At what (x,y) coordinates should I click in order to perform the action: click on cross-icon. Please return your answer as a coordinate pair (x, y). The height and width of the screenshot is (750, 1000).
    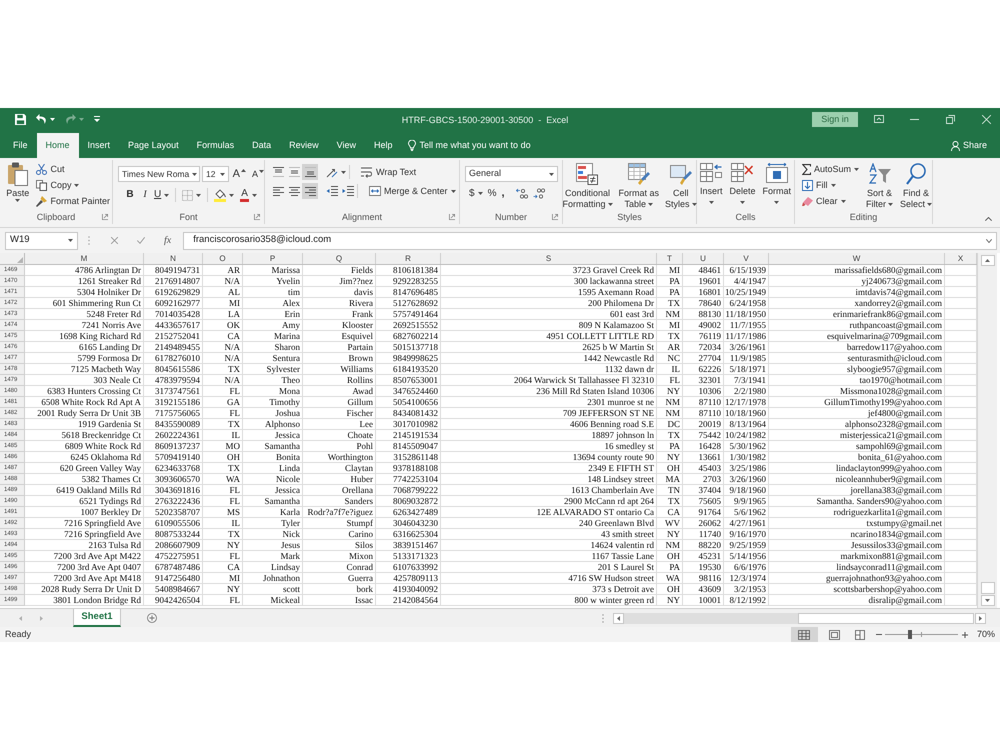
    Looking at the image, I should click on (114, 240).